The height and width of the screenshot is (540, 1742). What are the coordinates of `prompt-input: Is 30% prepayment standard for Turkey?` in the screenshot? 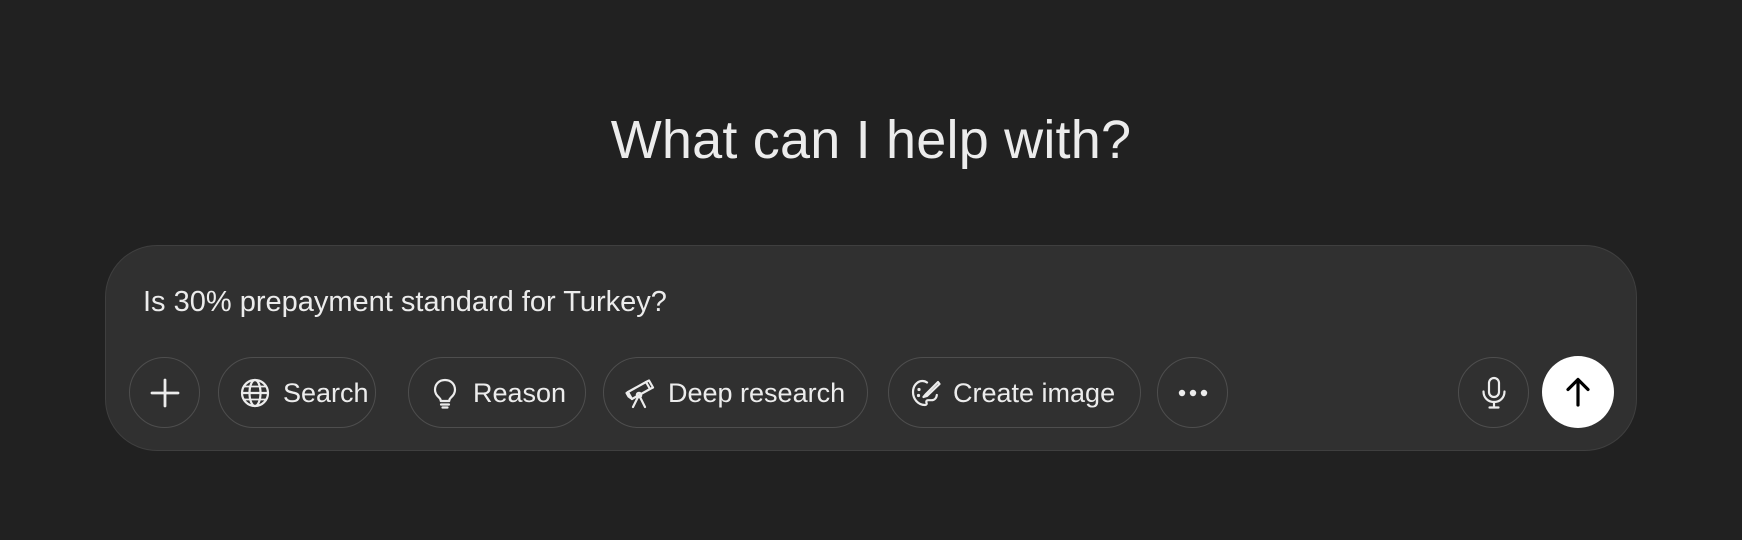 It's located at (843, 302).